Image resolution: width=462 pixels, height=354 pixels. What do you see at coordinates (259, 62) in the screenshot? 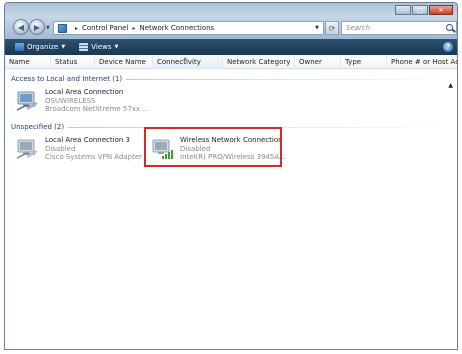
I see `column-network-category: Network Category` at bounding box center [259, 62].